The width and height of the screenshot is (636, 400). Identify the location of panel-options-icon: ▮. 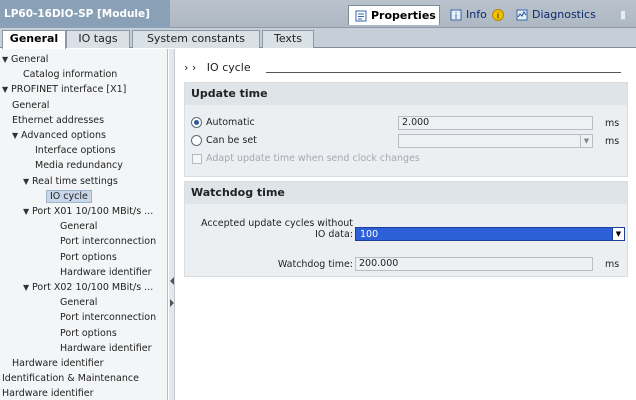
(628, 15).